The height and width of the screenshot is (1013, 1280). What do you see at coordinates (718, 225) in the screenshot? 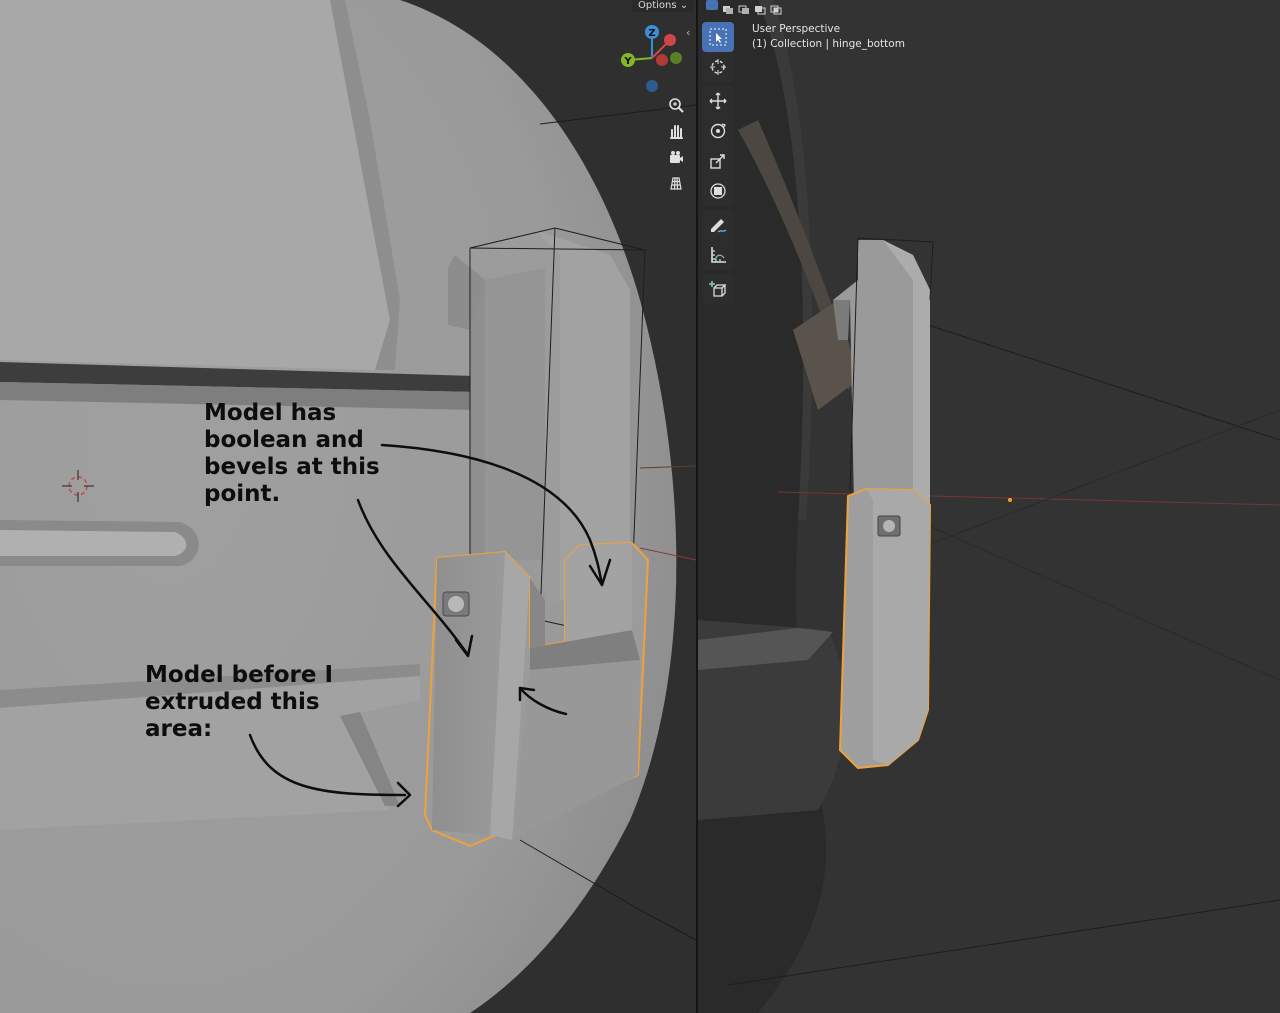
I see `annotate-icon` at bounding box center [718, 225].